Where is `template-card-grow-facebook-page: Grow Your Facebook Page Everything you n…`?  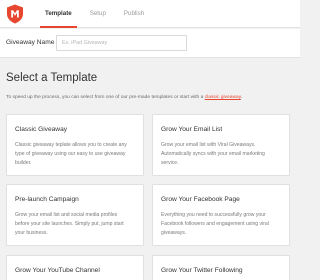
template-card-grow-facebook-page: Grow Your Facebook Page Everything you n… is located at coordinates (221, 215).